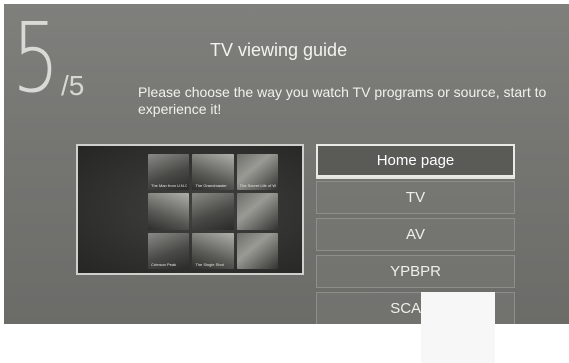  Describe the element at coordinates (415, 271) in the screenshot. I see `menu-item-ypbpr: YPBPR` at that location.